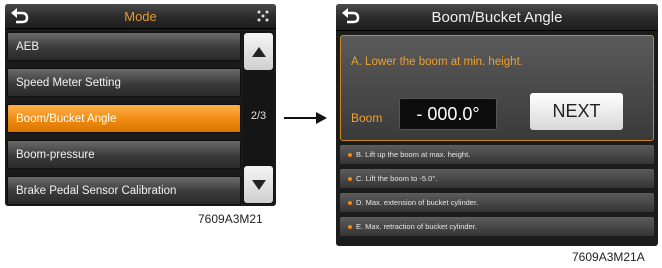 This screenshot has width=662, height=268. I want to click on menu-item-boom-pressure: Boom-pressure, so click(124, 154).